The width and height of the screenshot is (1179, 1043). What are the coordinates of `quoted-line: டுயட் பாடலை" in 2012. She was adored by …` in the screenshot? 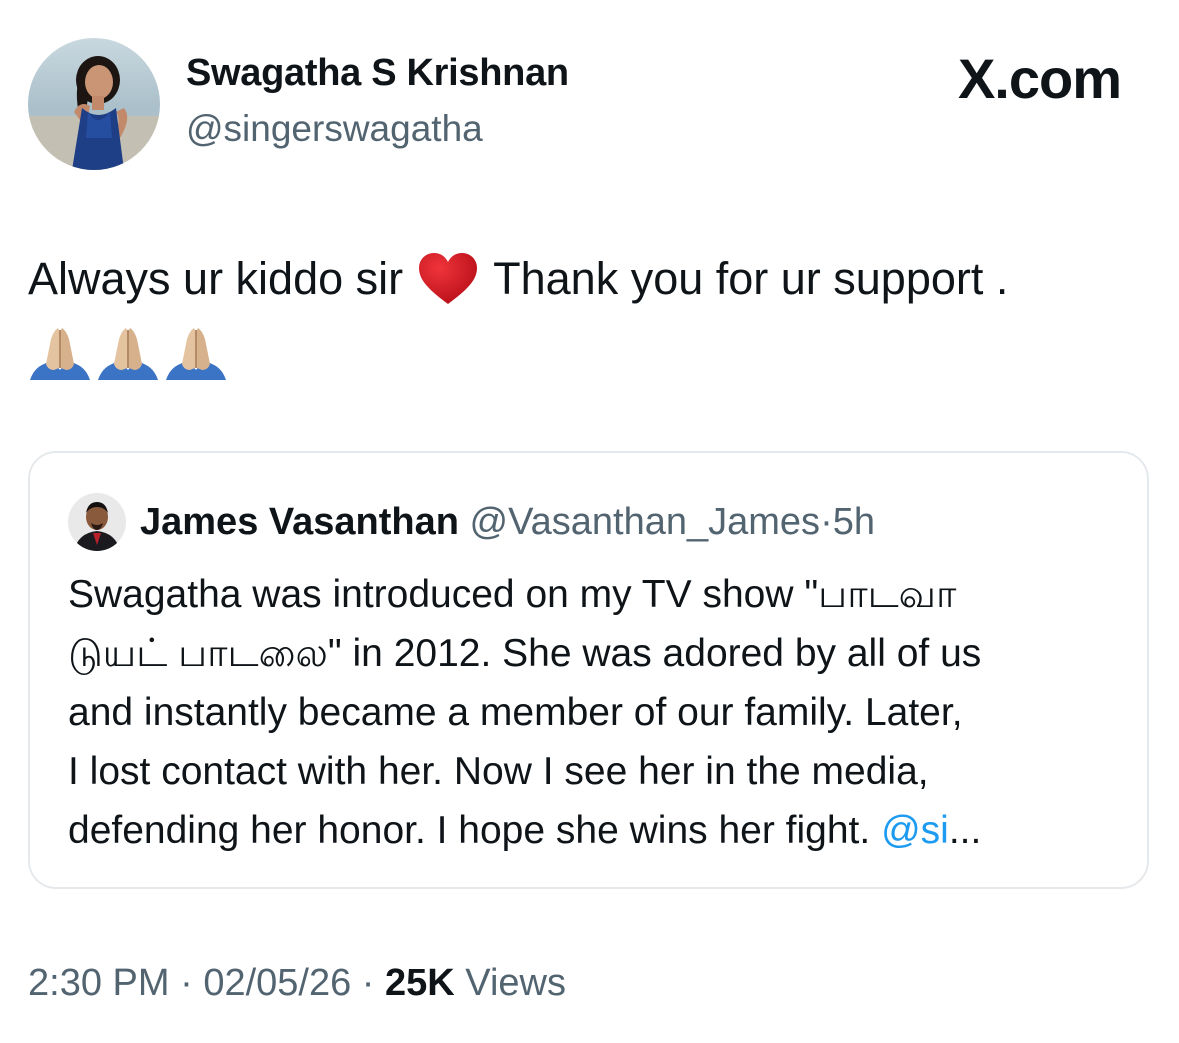 It's located at (525, 653).